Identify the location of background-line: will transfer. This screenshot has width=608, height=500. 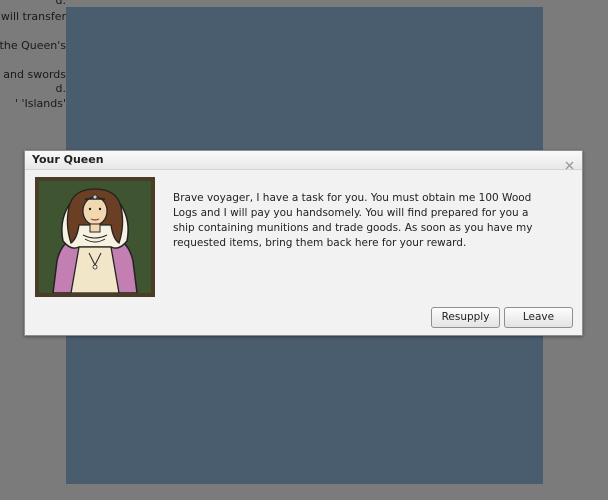
(33, 16).